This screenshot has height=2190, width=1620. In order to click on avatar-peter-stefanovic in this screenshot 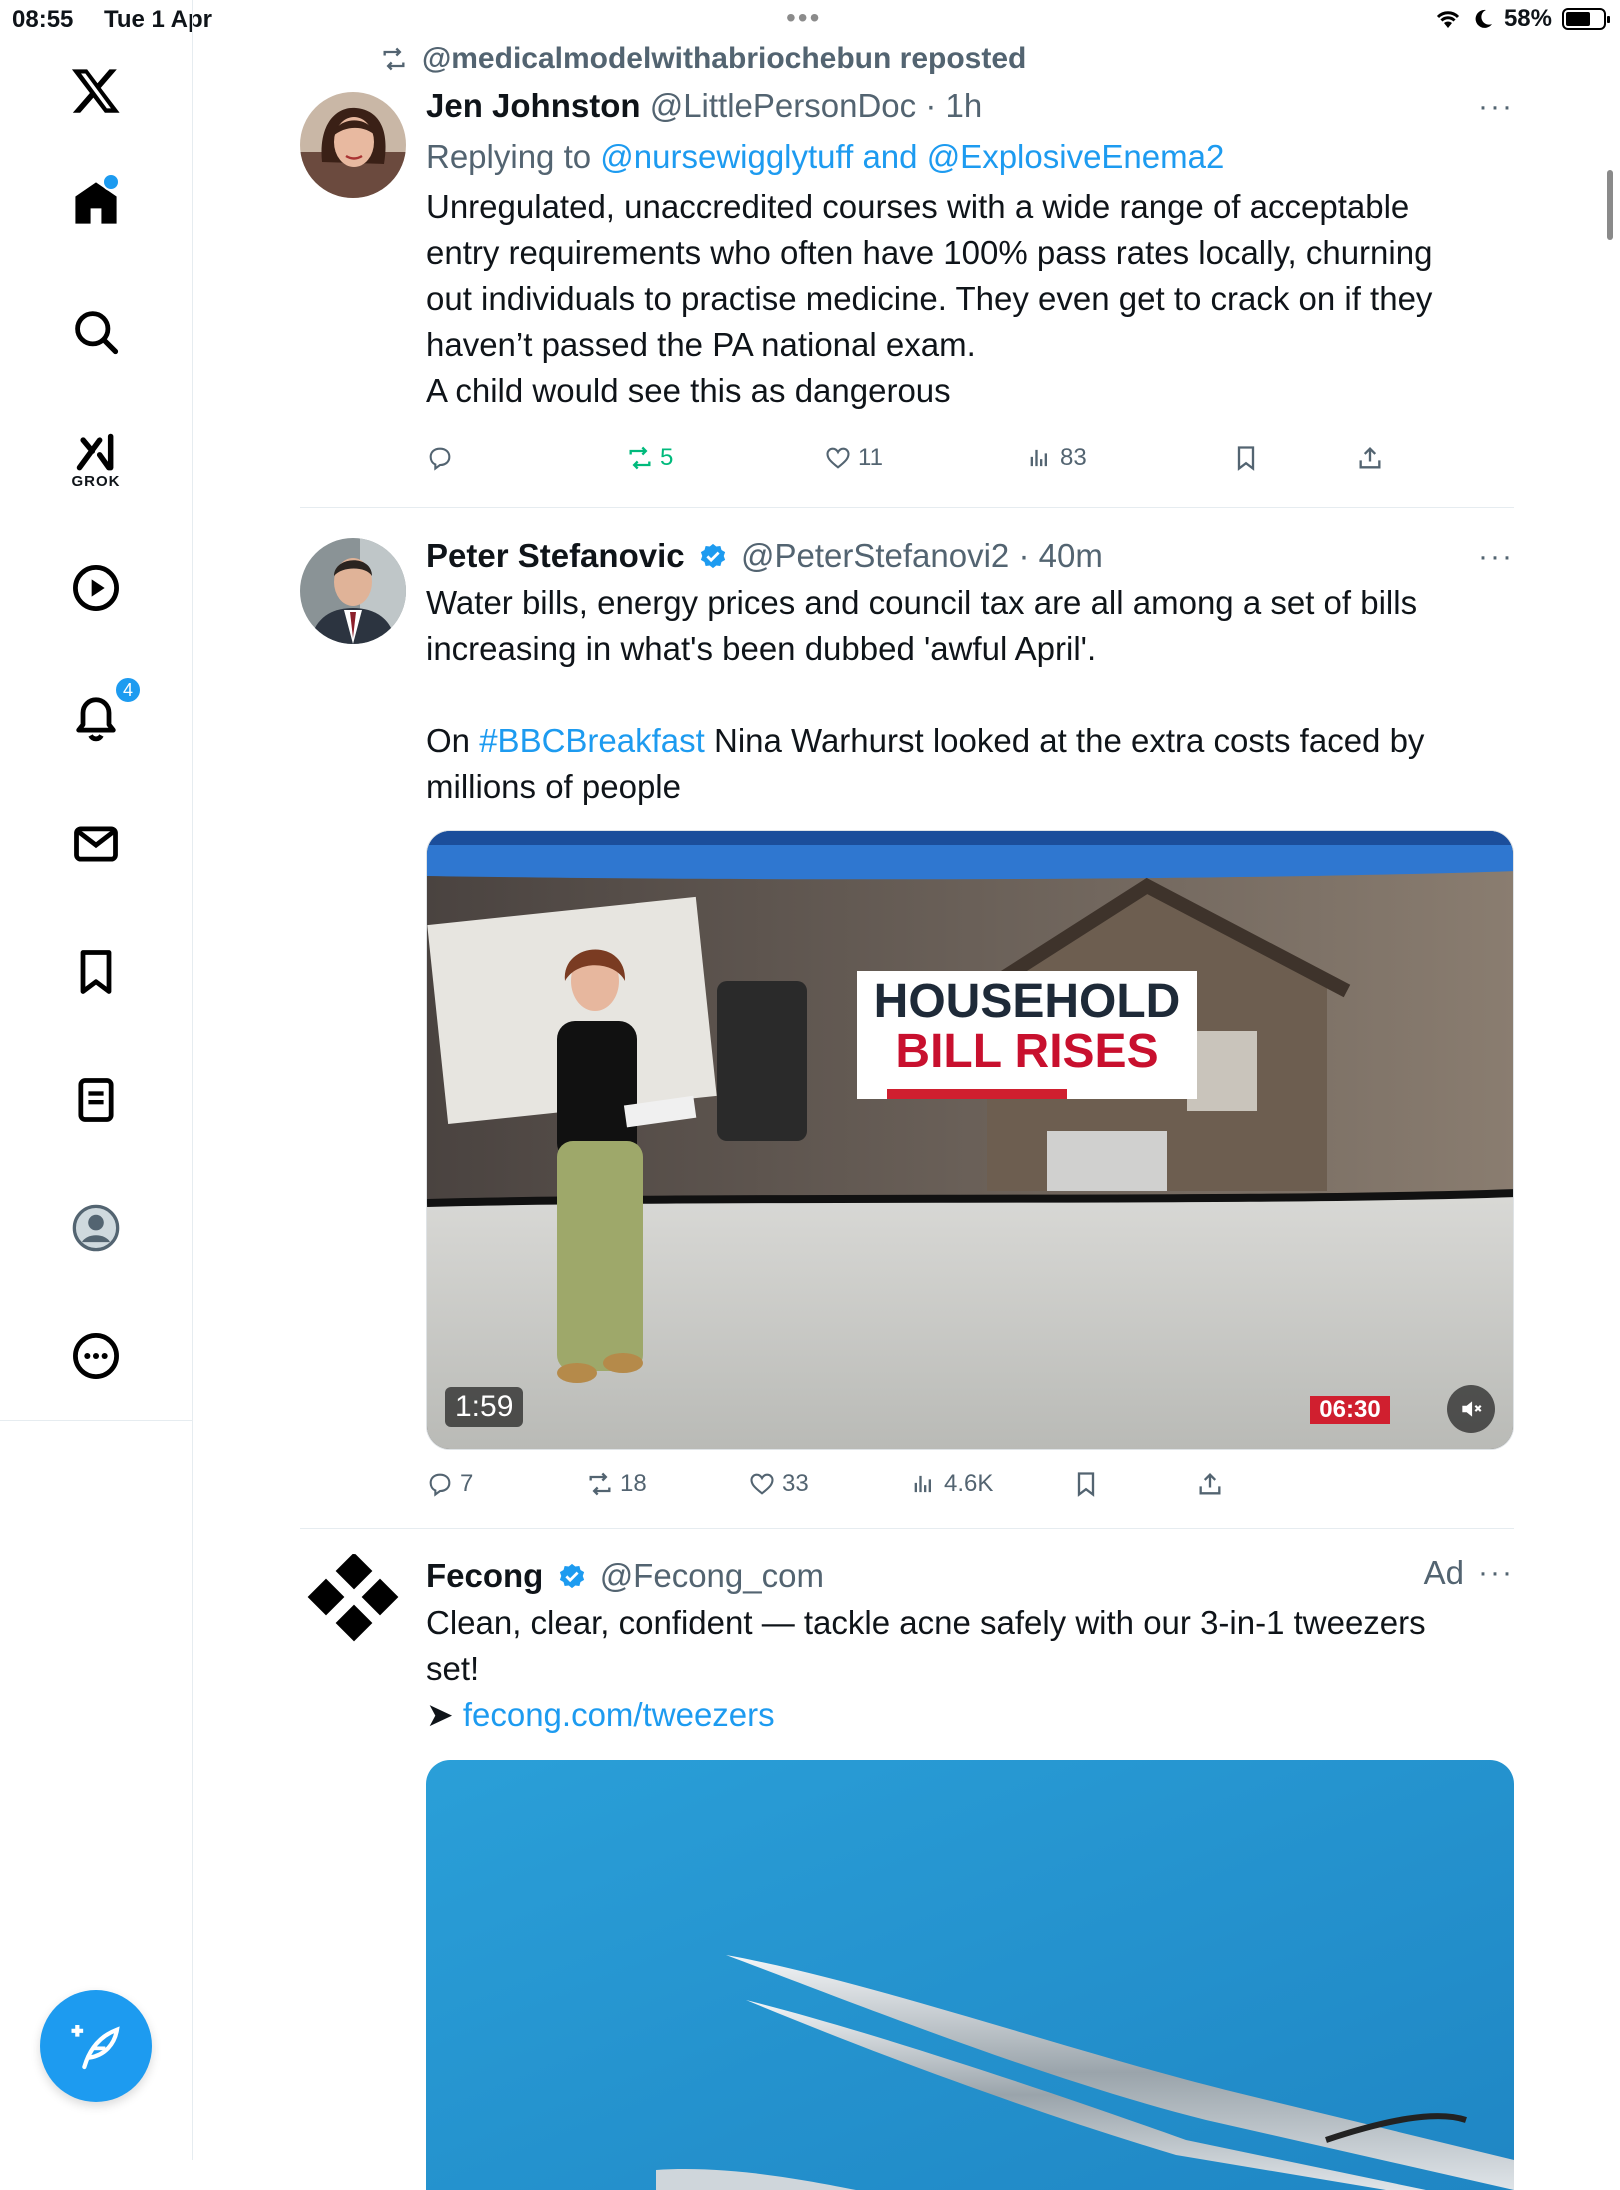, I will do `click(353, 591)`.